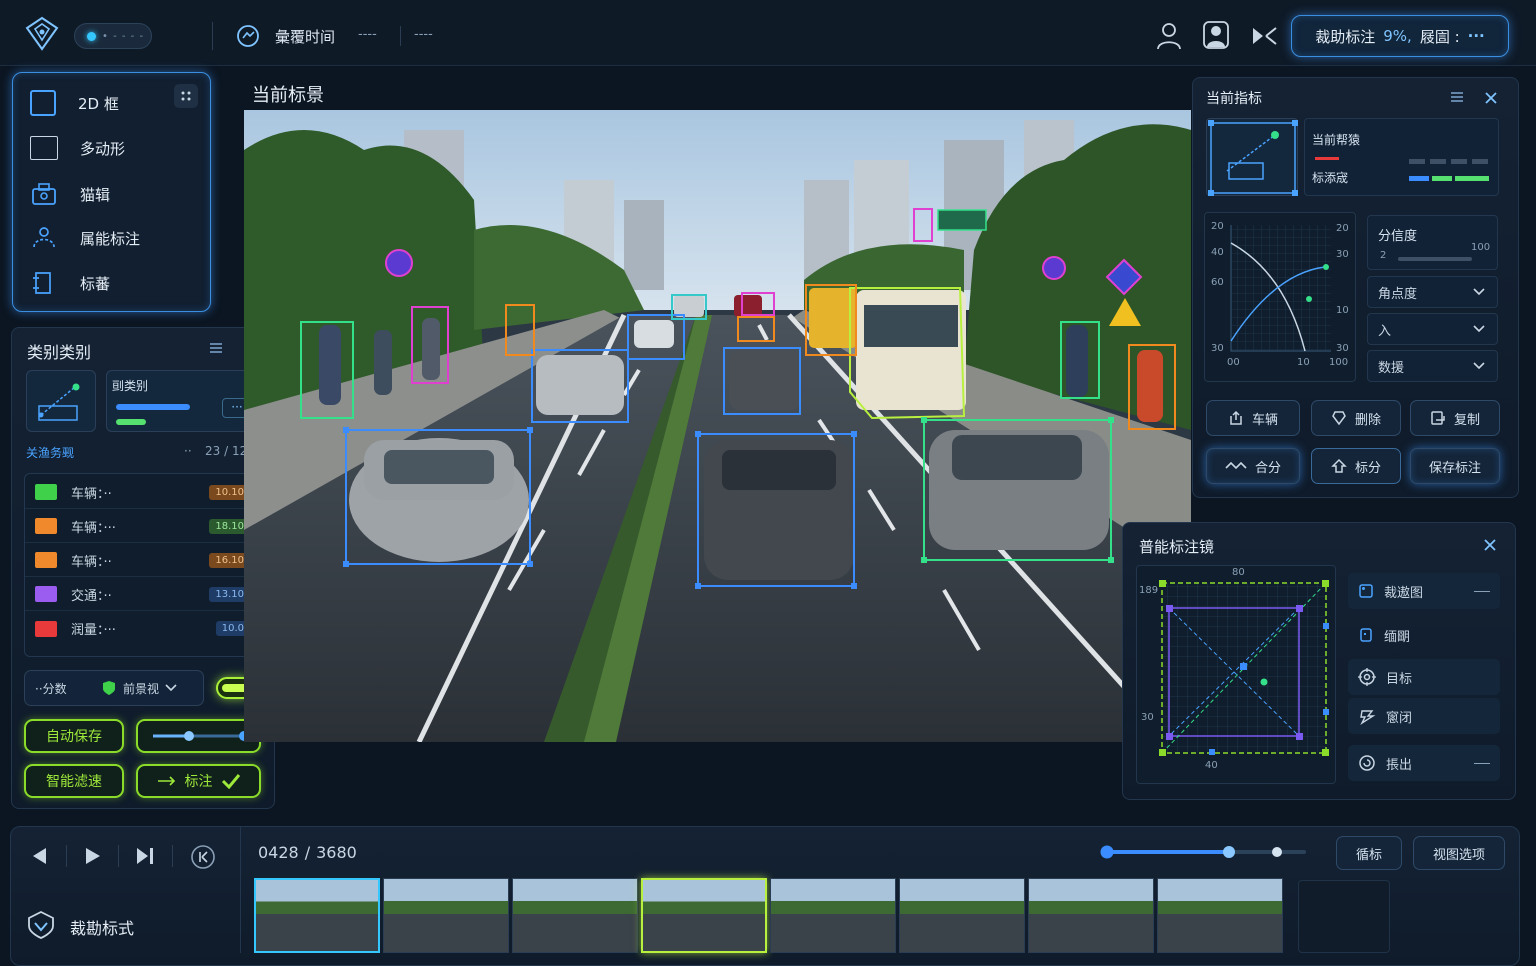 The width and height of the screenshot is (1536, 966). I want to click on tool-item-edit: 猫辑, so click(100, 194).